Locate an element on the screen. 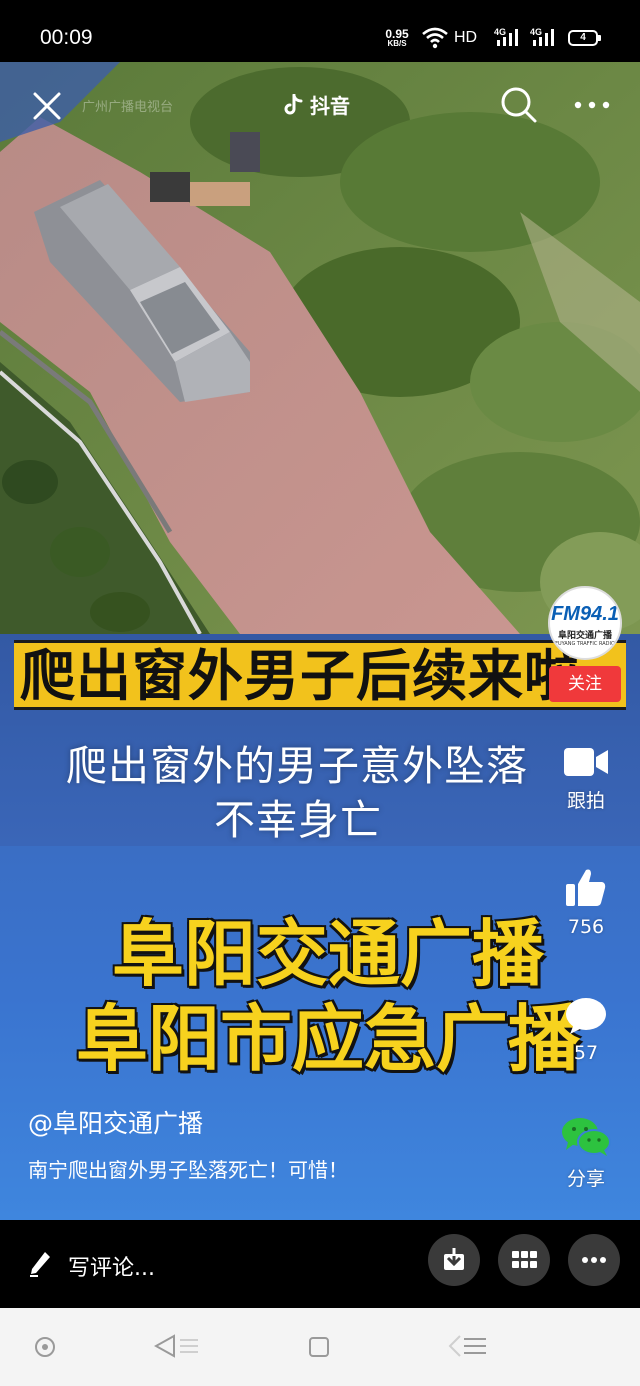 The image size is (640, 1386). share-label: 分享 is located at coordinates (585, 1179).